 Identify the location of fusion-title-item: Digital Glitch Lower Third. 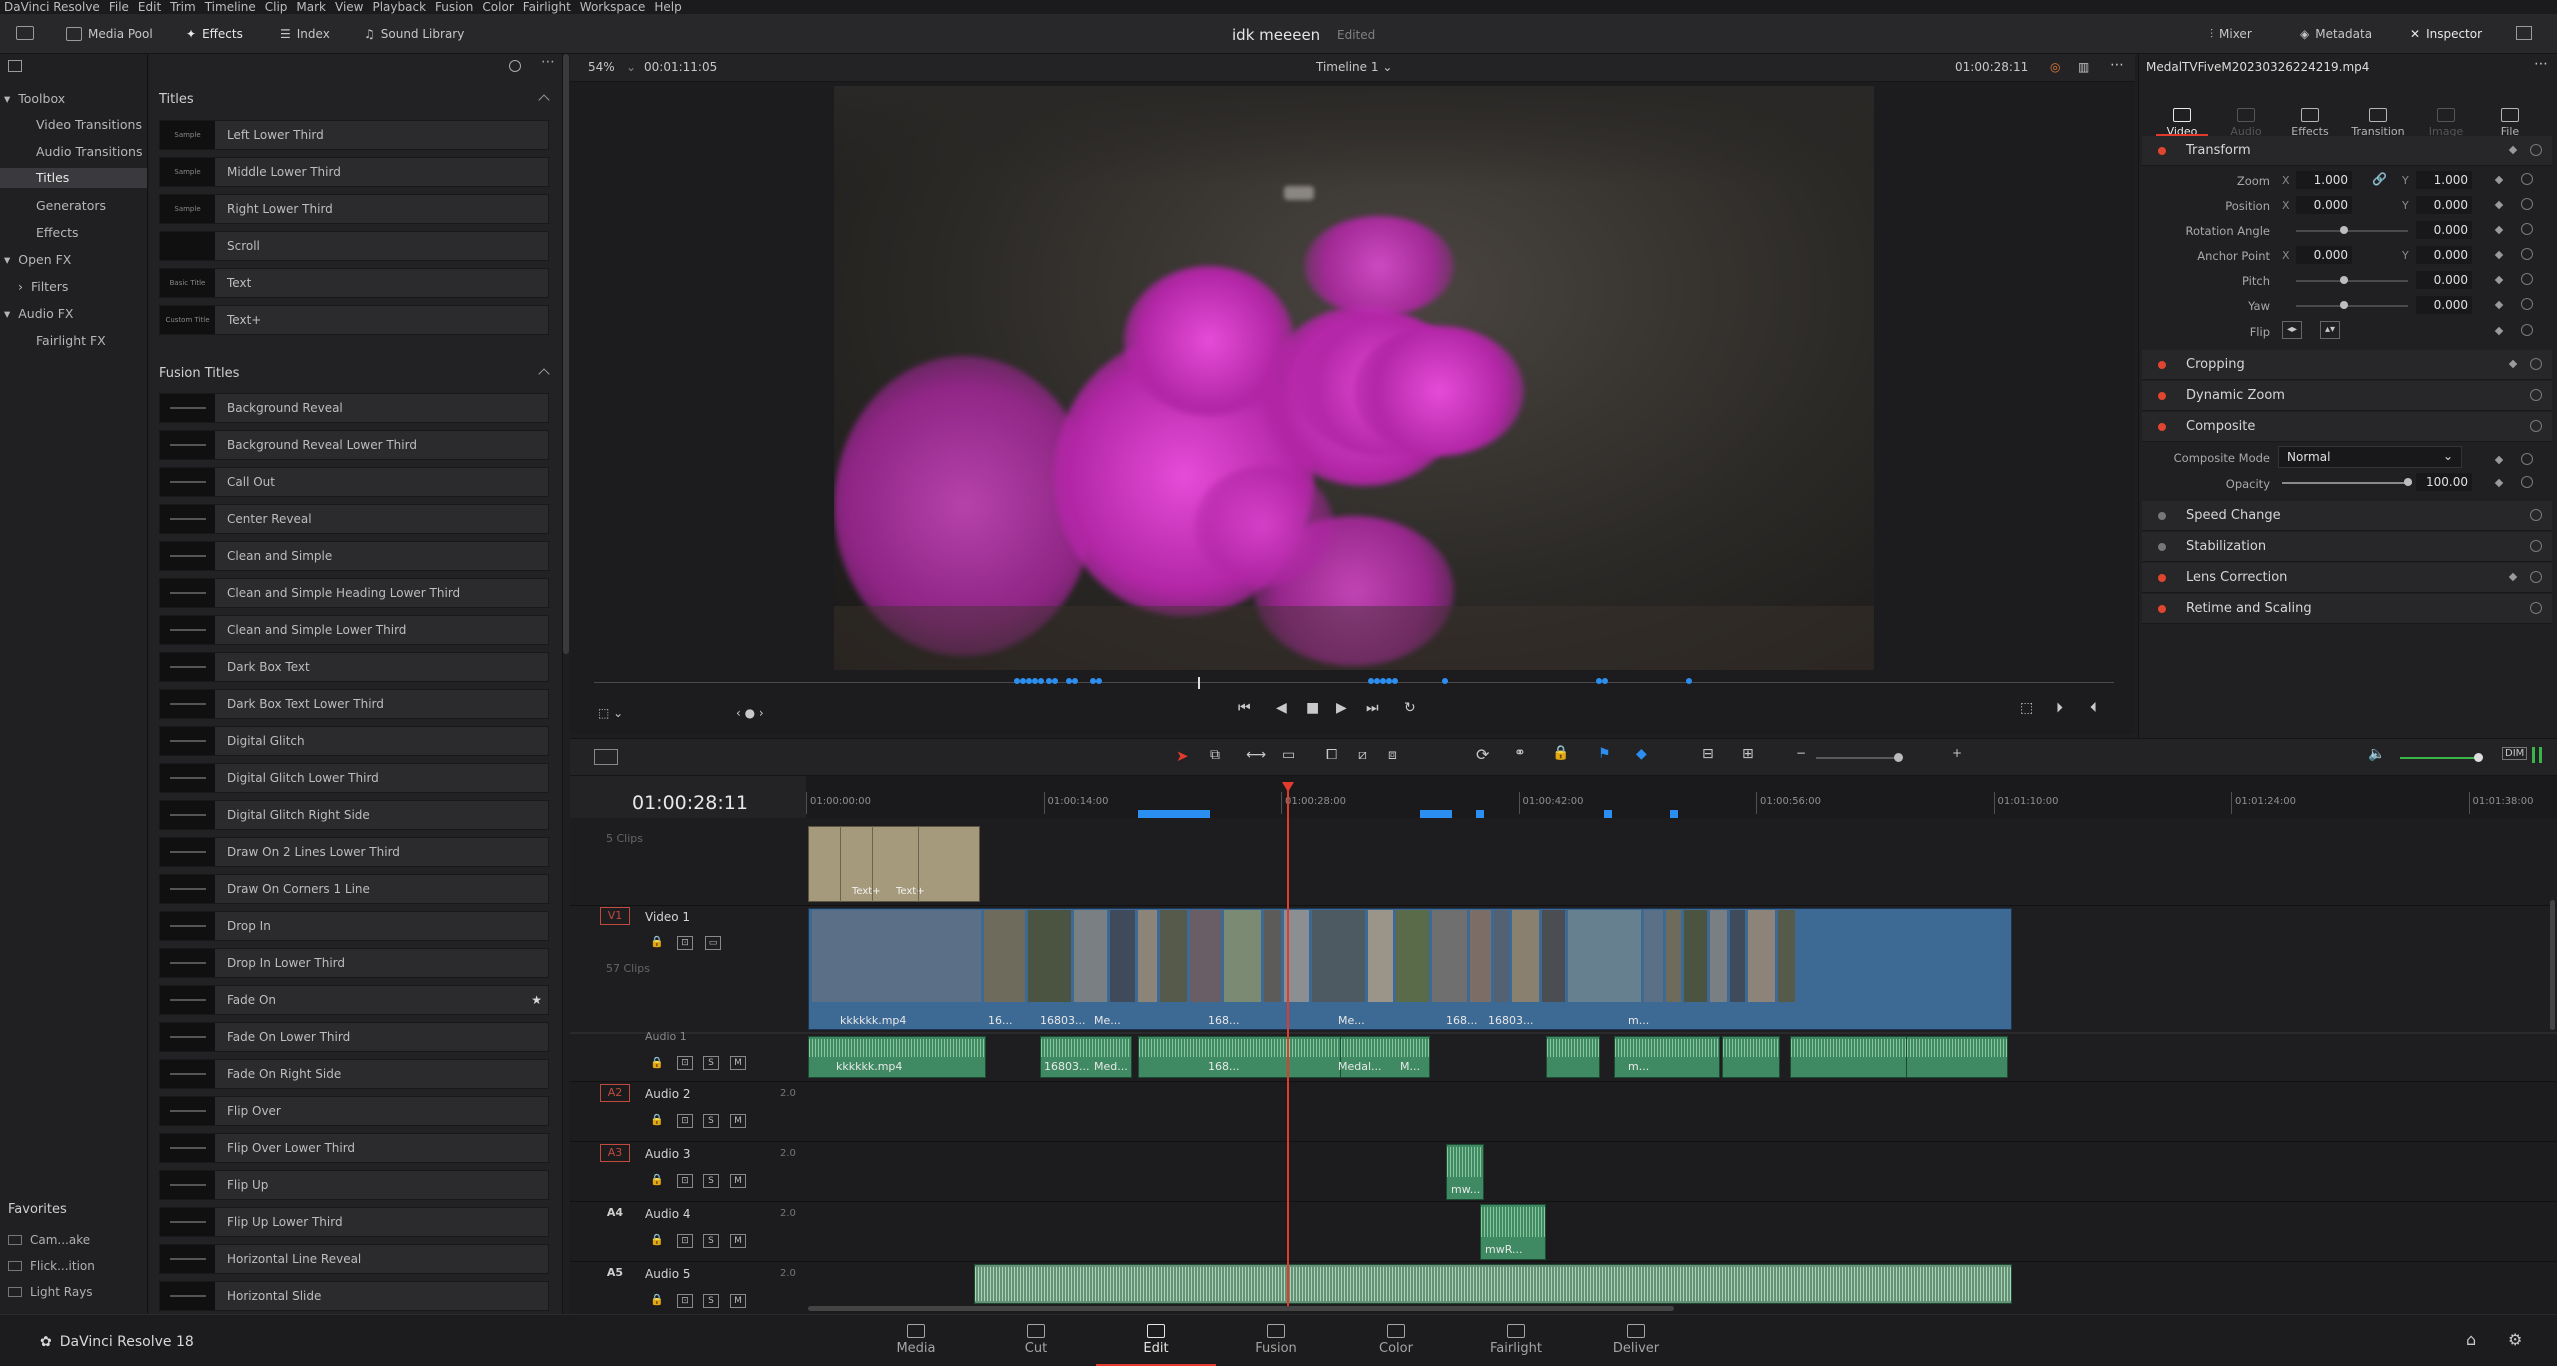
(354, 778).